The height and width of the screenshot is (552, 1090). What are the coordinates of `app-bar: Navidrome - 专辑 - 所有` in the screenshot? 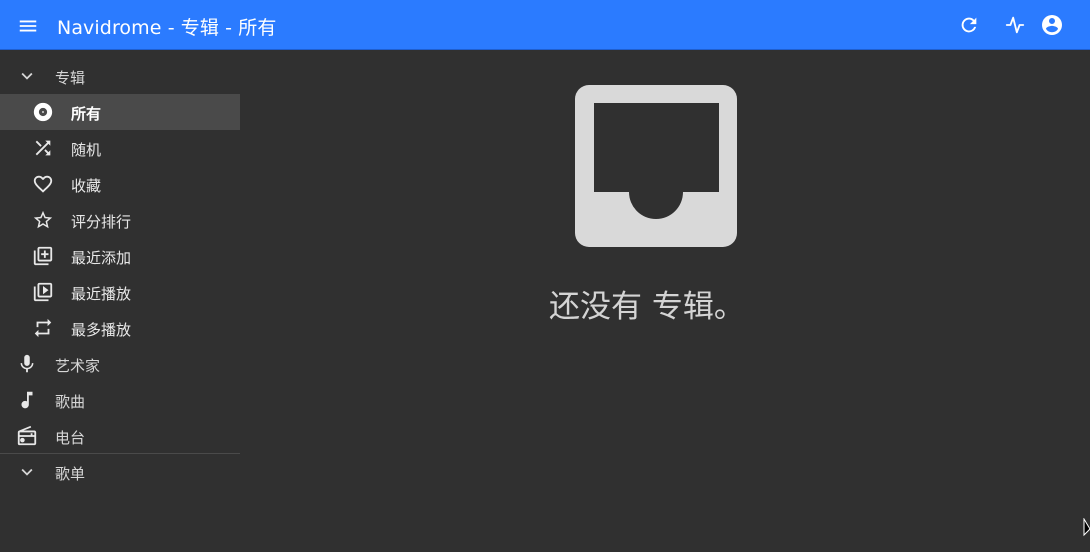 It's located at (545, 25).